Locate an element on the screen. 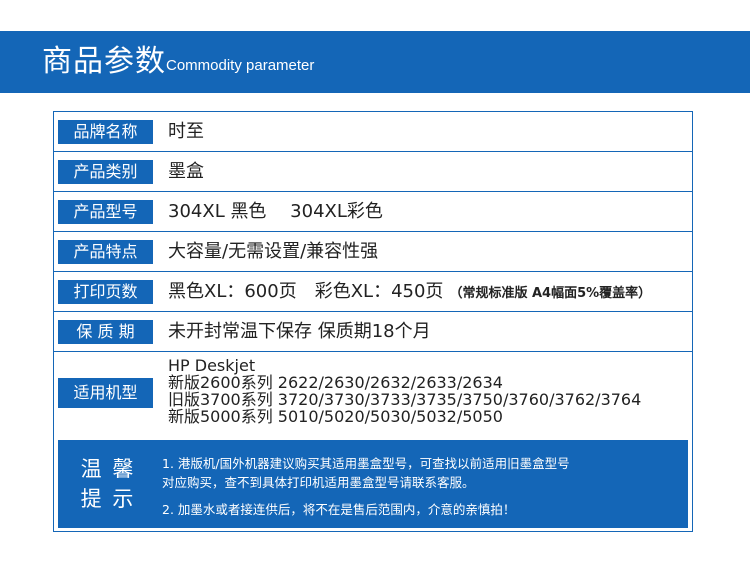 This screenshot has height=575, width=750. pages-value-text: 黑色XL：600页 彩色XL：450页 is located at coordinates (306, 291).